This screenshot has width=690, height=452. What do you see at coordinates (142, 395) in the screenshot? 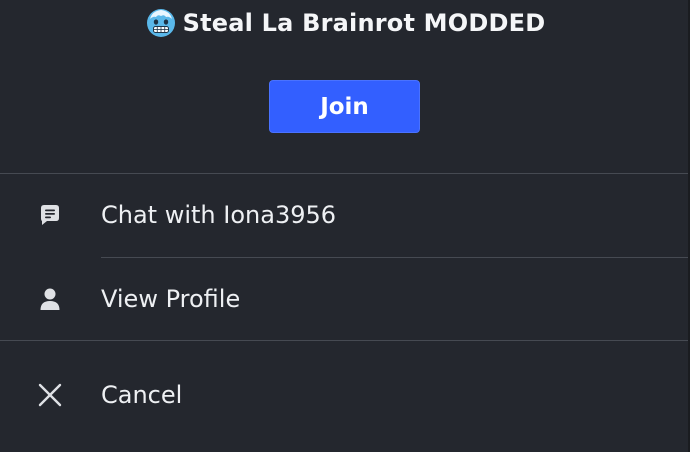
I see `menu-item-cancel-label: Cancel` at bounding box center [142, 395].